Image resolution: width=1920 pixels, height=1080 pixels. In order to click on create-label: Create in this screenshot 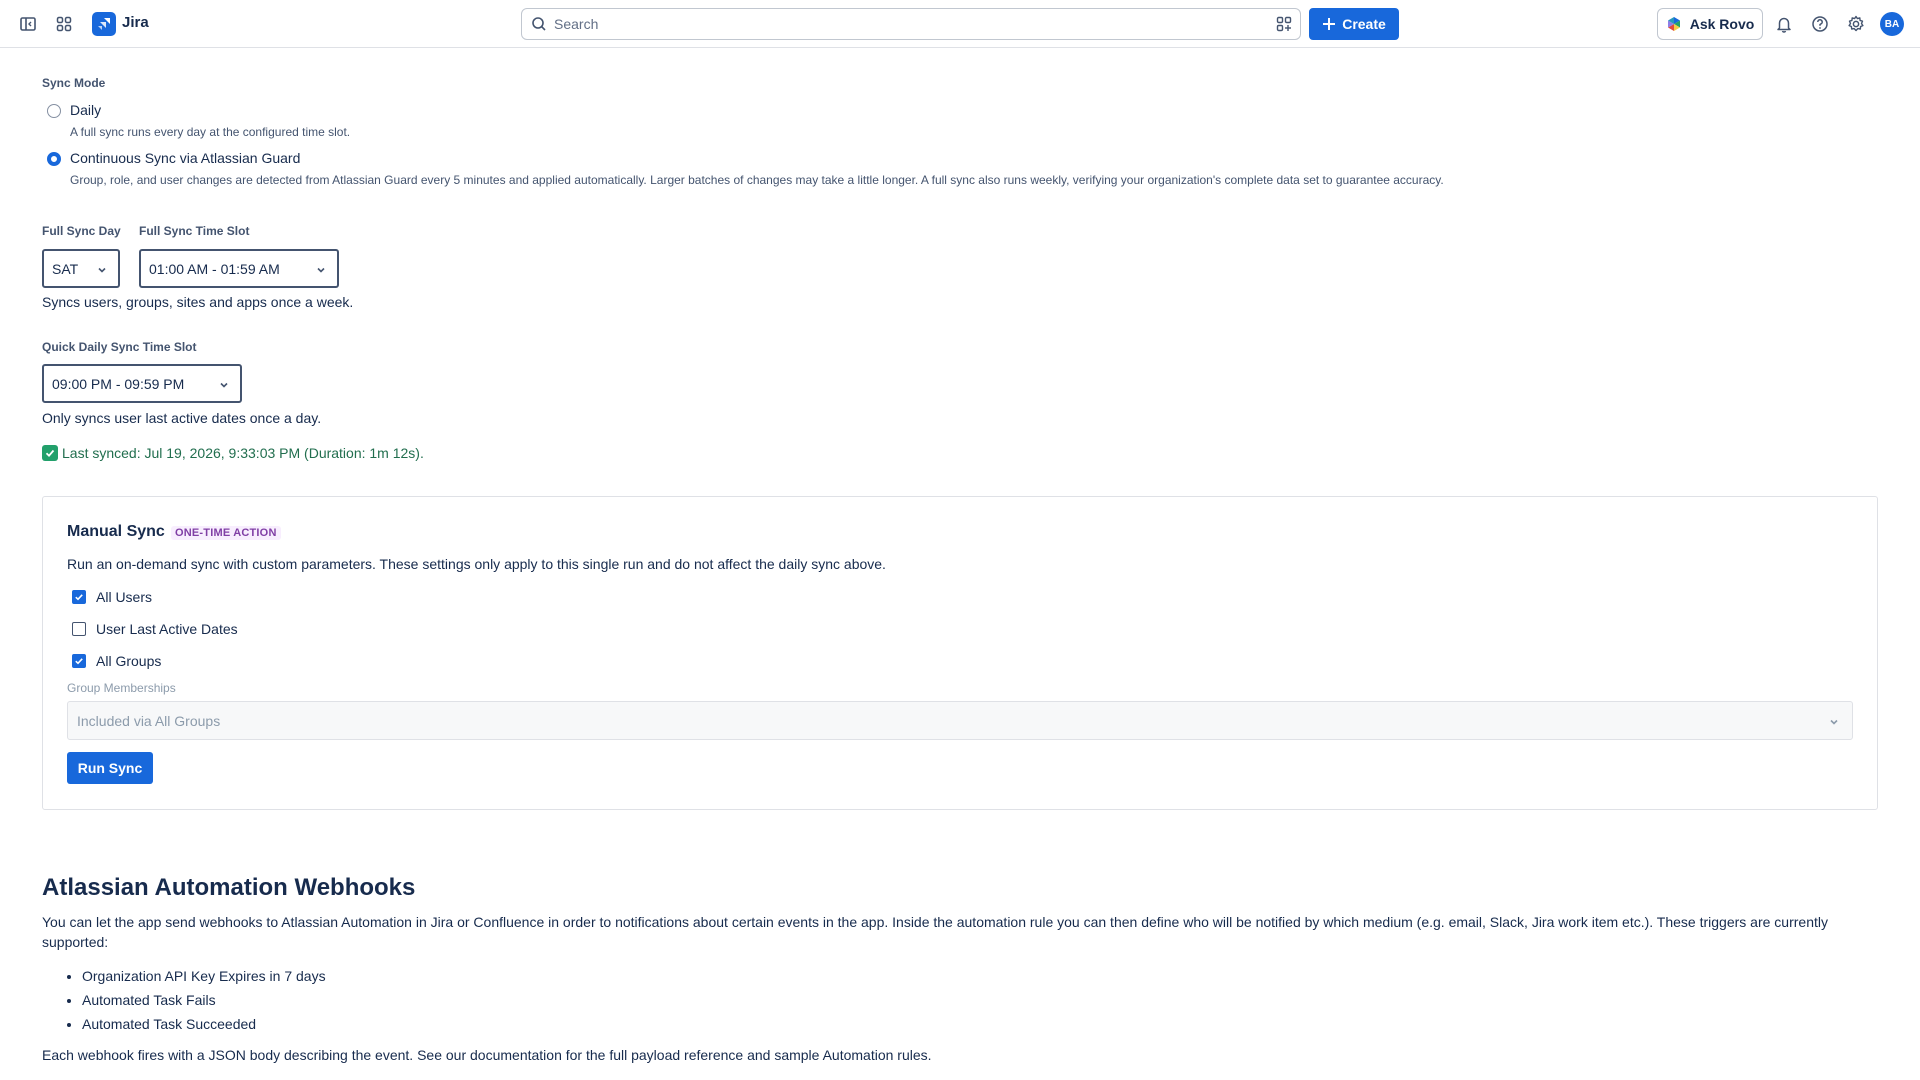, I will do `click(1364, 24)`.